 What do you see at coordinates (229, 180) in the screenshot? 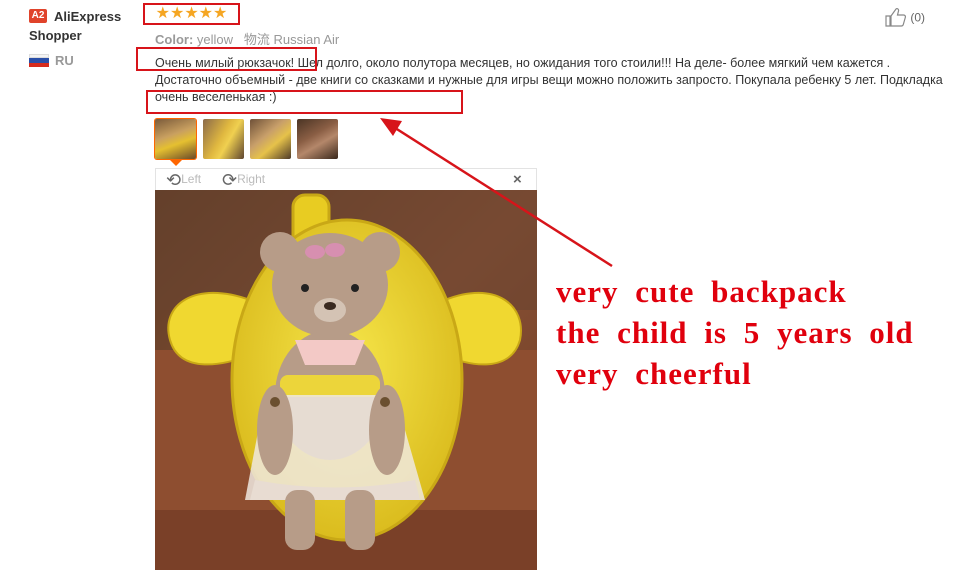
I see `rotate-right-icon: ⟳` at bounding box center [229, 180].